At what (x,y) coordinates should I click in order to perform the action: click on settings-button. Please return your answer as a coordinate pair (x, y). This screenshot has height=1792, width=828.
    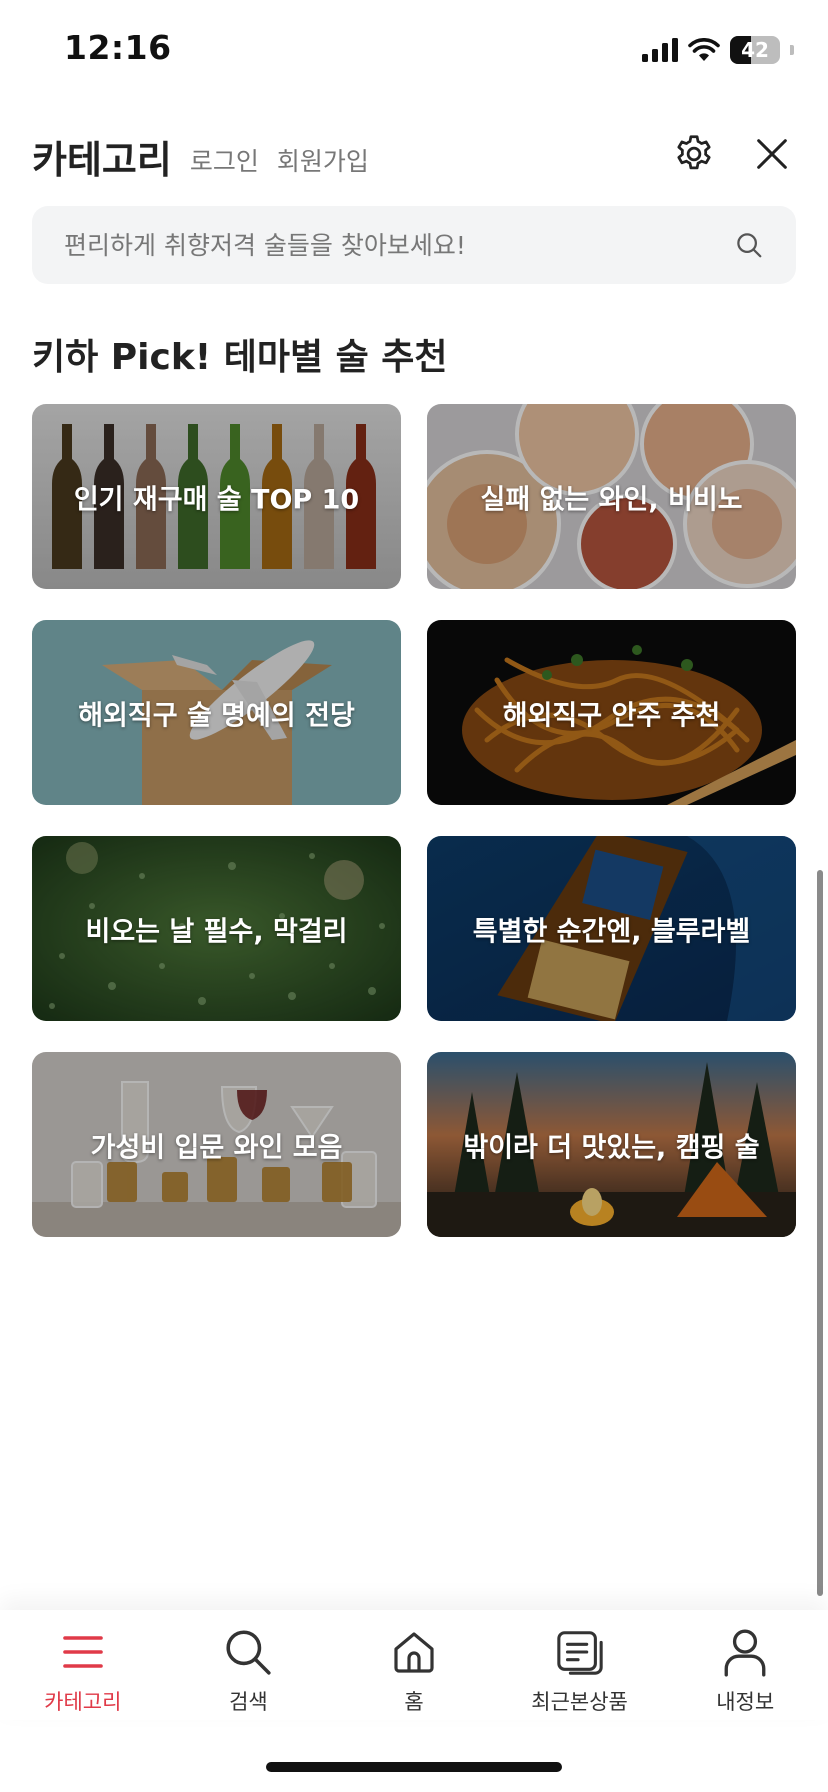
    Looking at the image, I should click on (694, 154).